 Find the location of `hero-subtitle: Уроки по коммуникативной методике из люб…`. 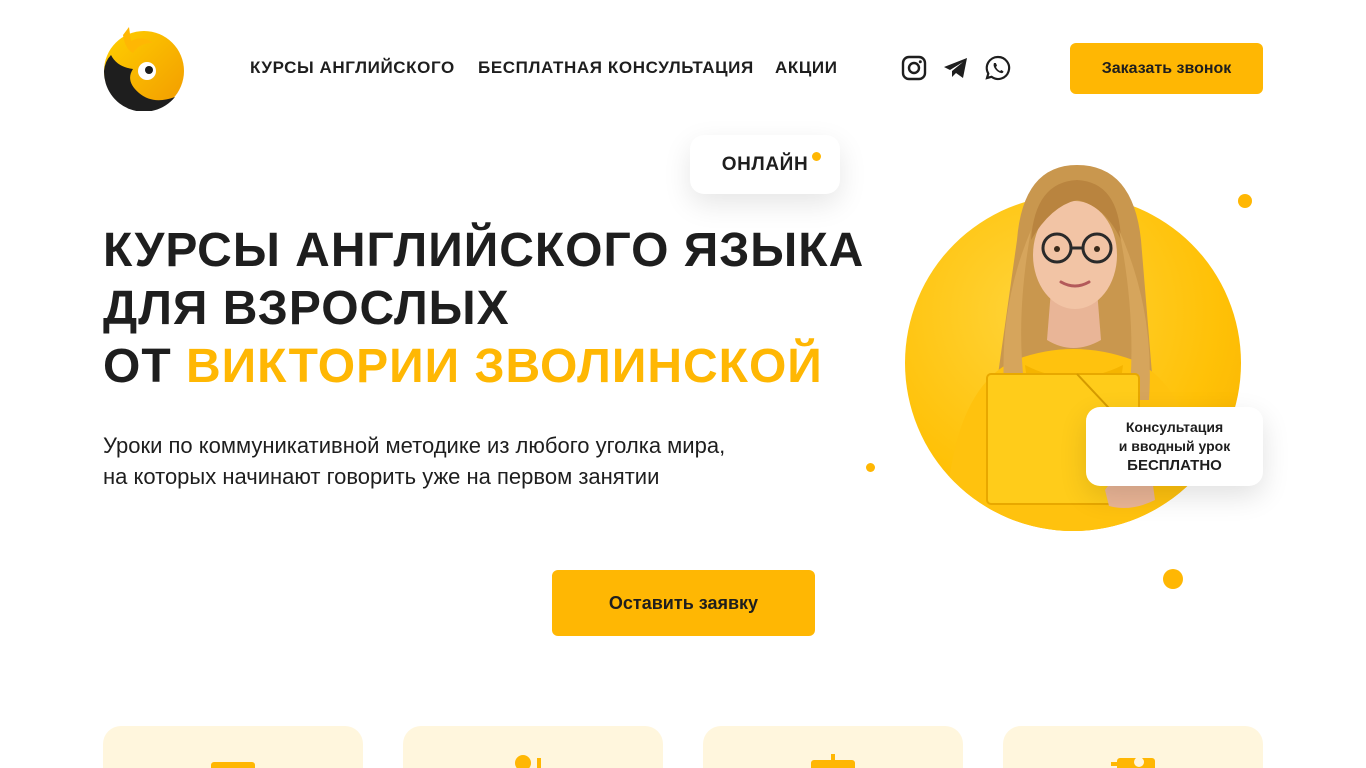

hero-subtitle: Уроки по коммуникативной методике из люб… is located at coordinates (414, 461).